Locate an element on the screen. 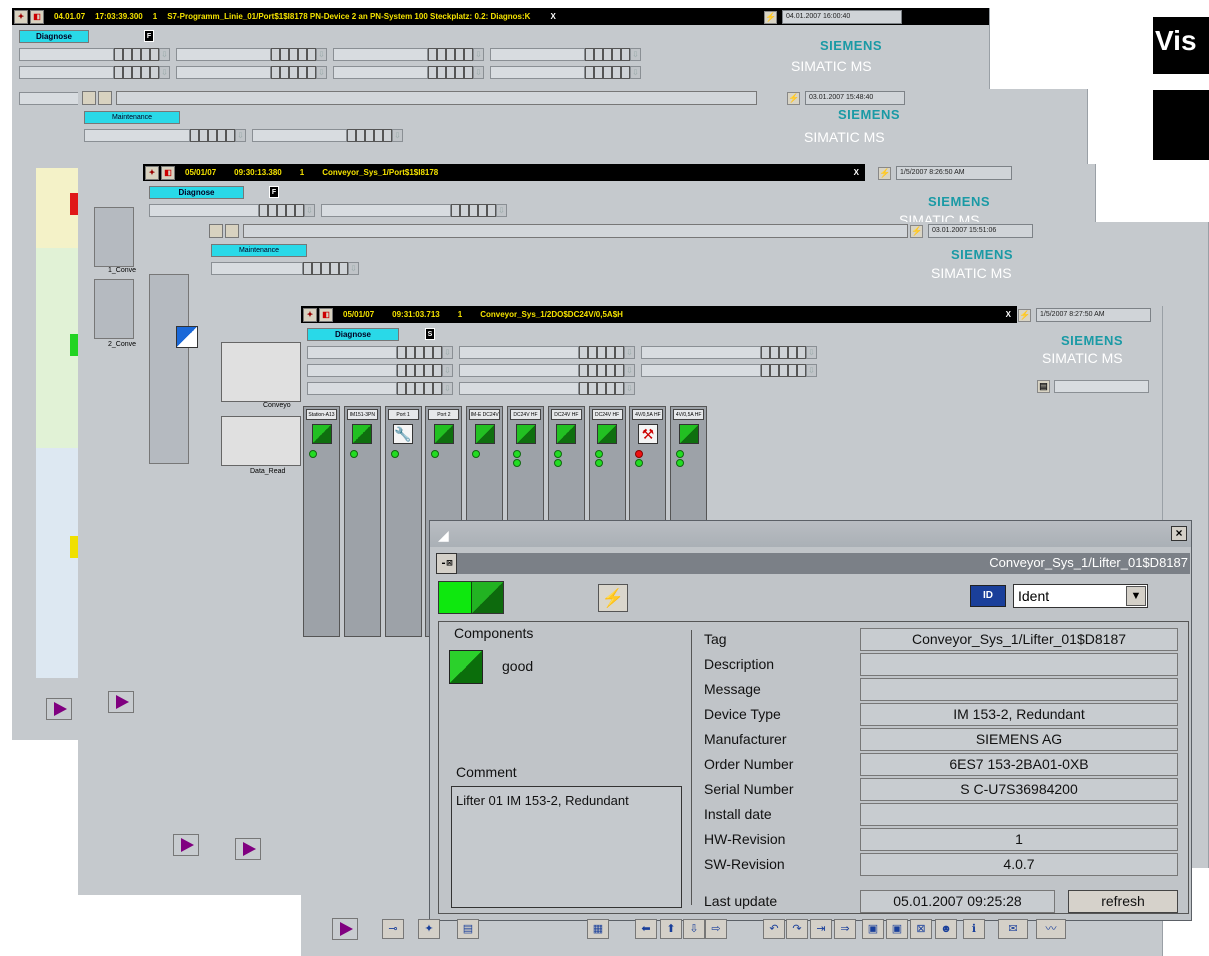  property-key: Install date is located at coordinates (738, 814).